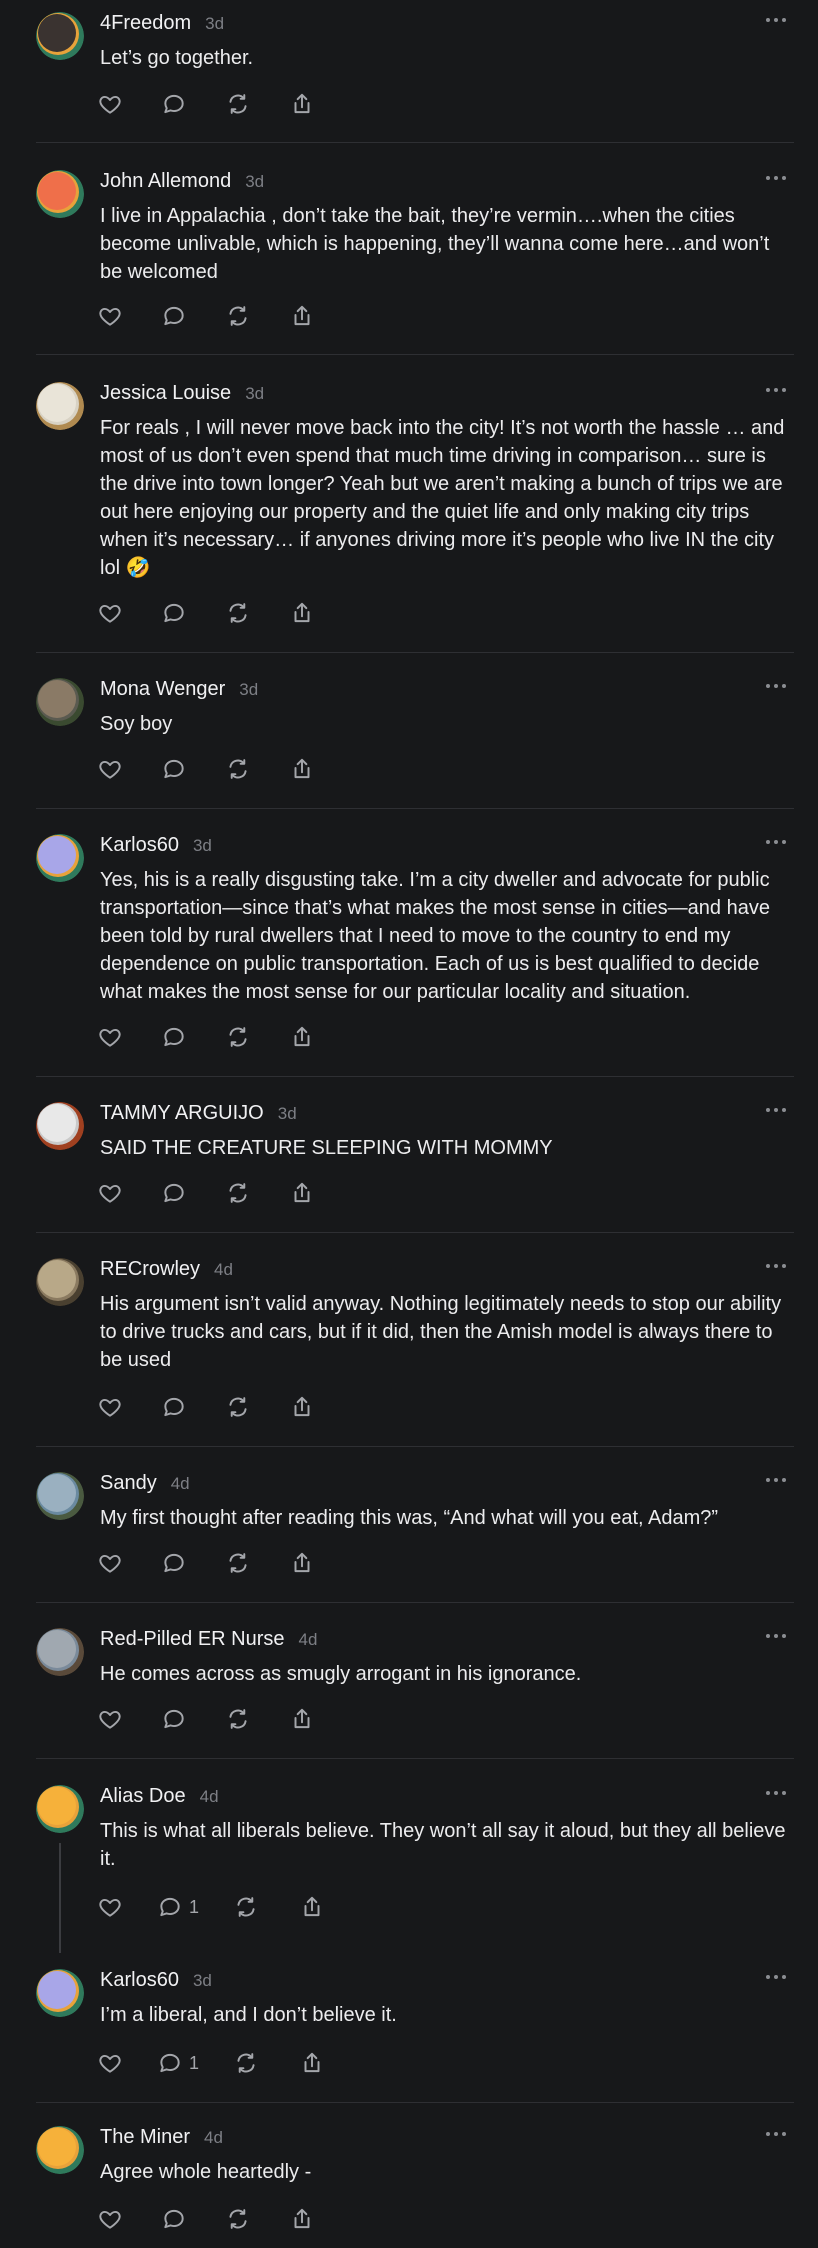 The height and width of the screenshot is (2248, 818). I want to click on comment-actions: 1, so click(211, 1907).